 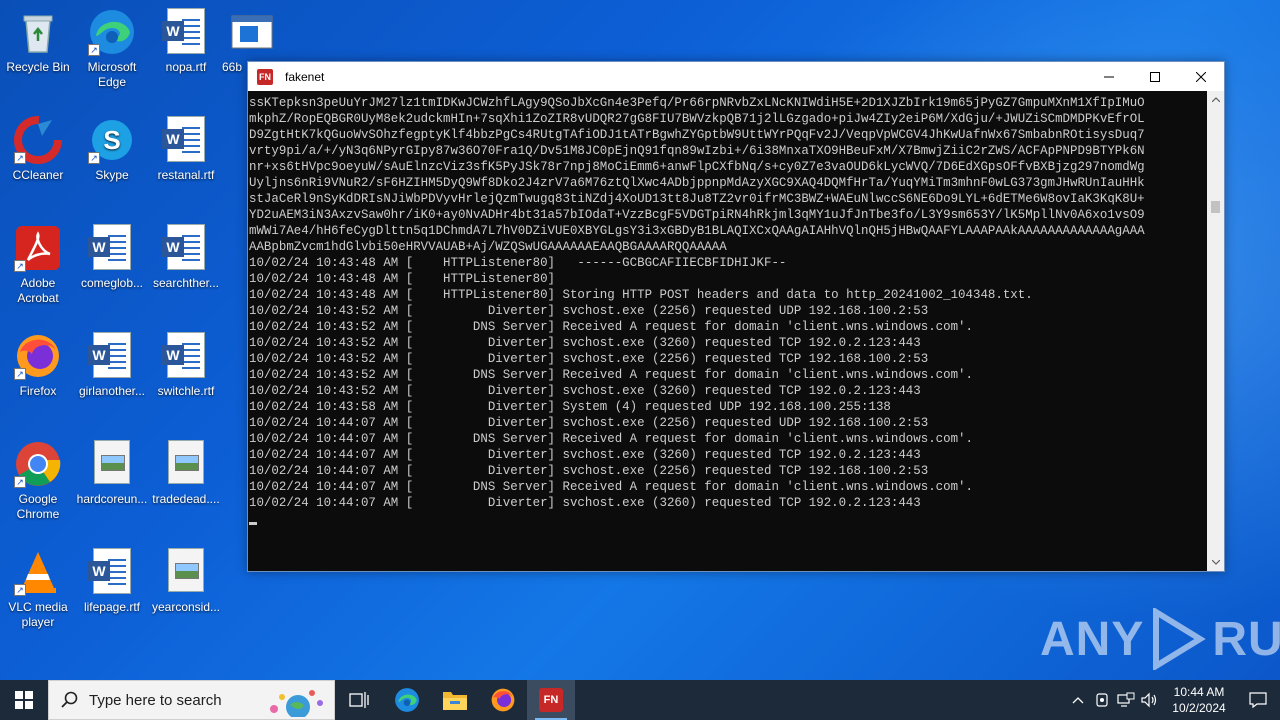 I want to click on taskbar-edge, so click(x=407, y=700).